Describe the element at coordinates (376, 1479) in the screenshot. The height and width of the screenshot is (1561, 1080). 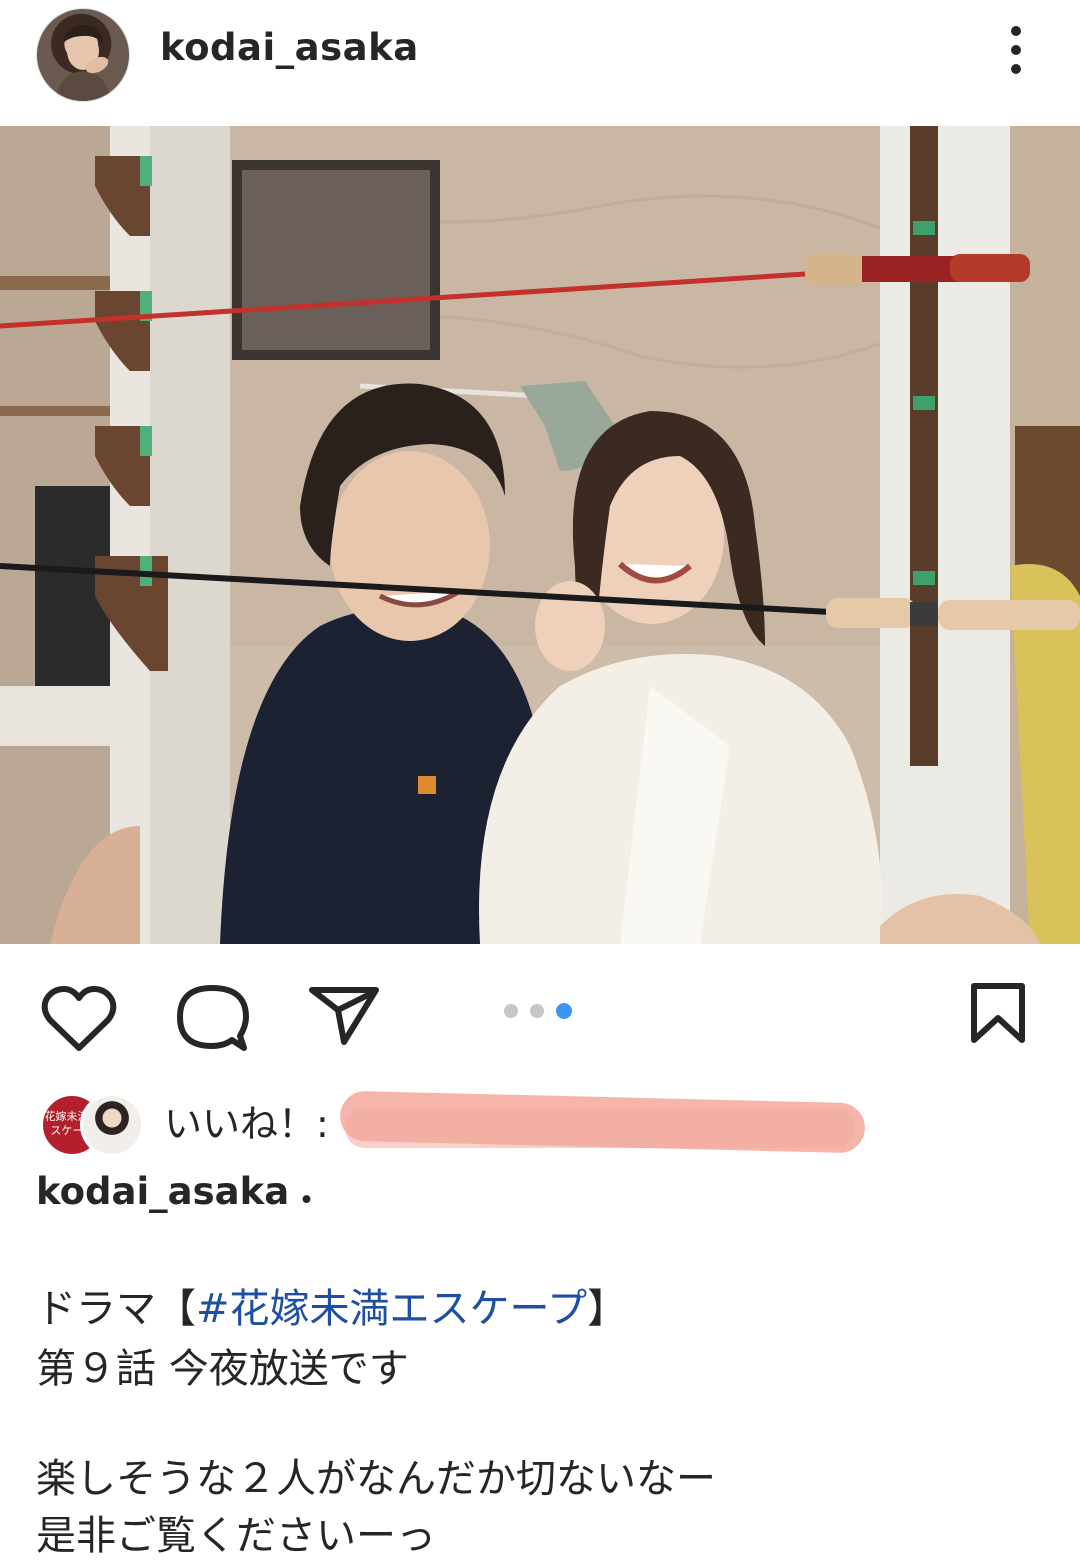
I see `caption-line-3: 楽しそうな２人がなんだか切ないなー` at that location.